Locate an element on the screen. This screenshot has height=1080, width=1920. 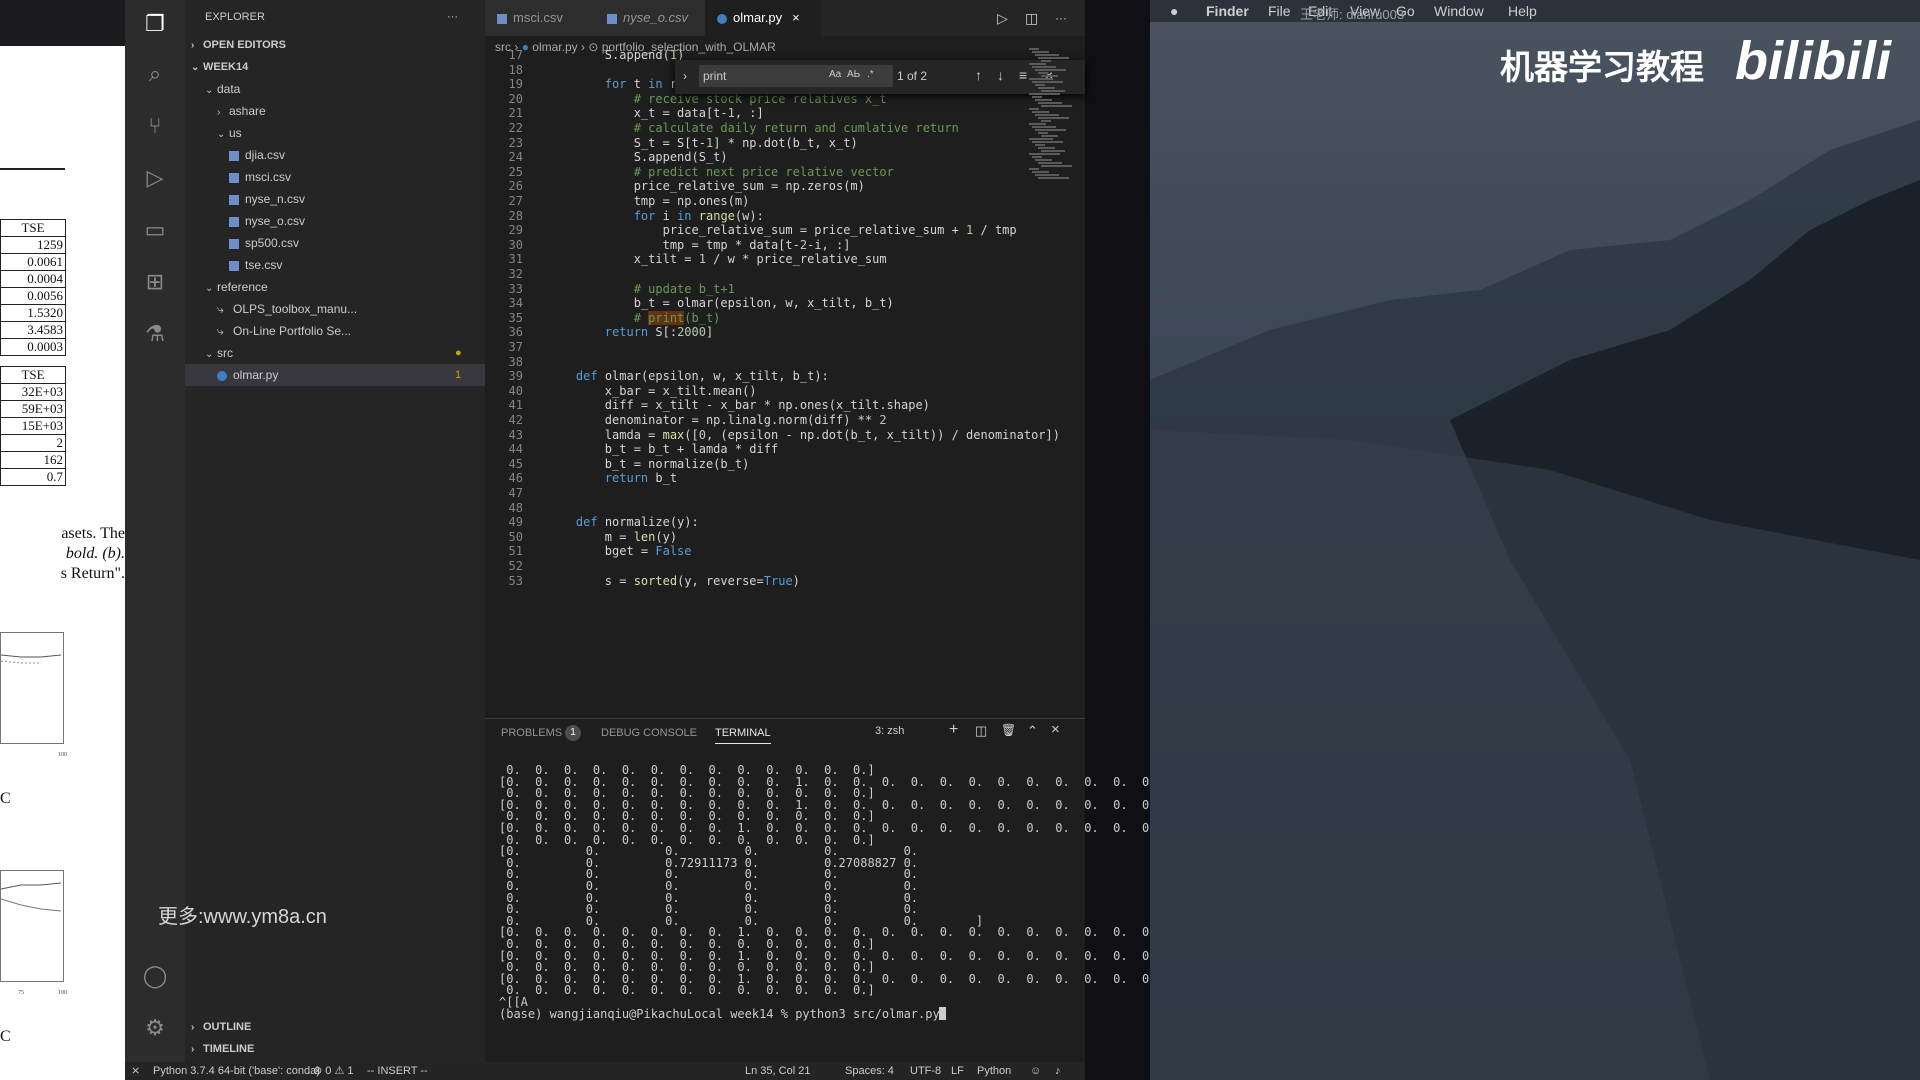
trash-icon: 🗑 is located at coordinates (1008, 730).